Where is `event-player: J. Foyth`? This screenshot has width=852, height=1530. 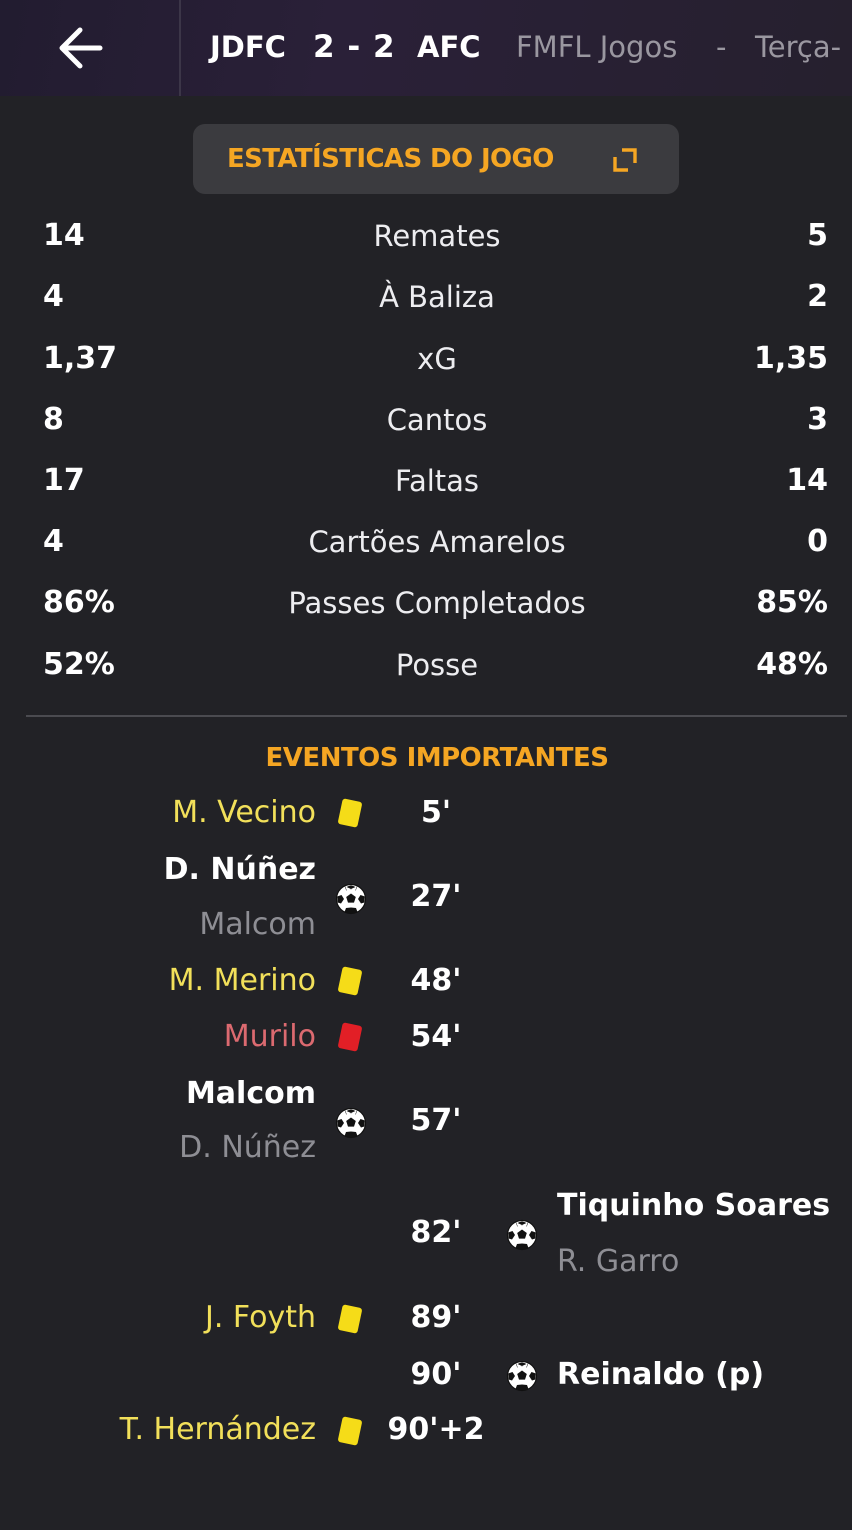 event-player: J. Foyth is located at coordinates (260, 1318).